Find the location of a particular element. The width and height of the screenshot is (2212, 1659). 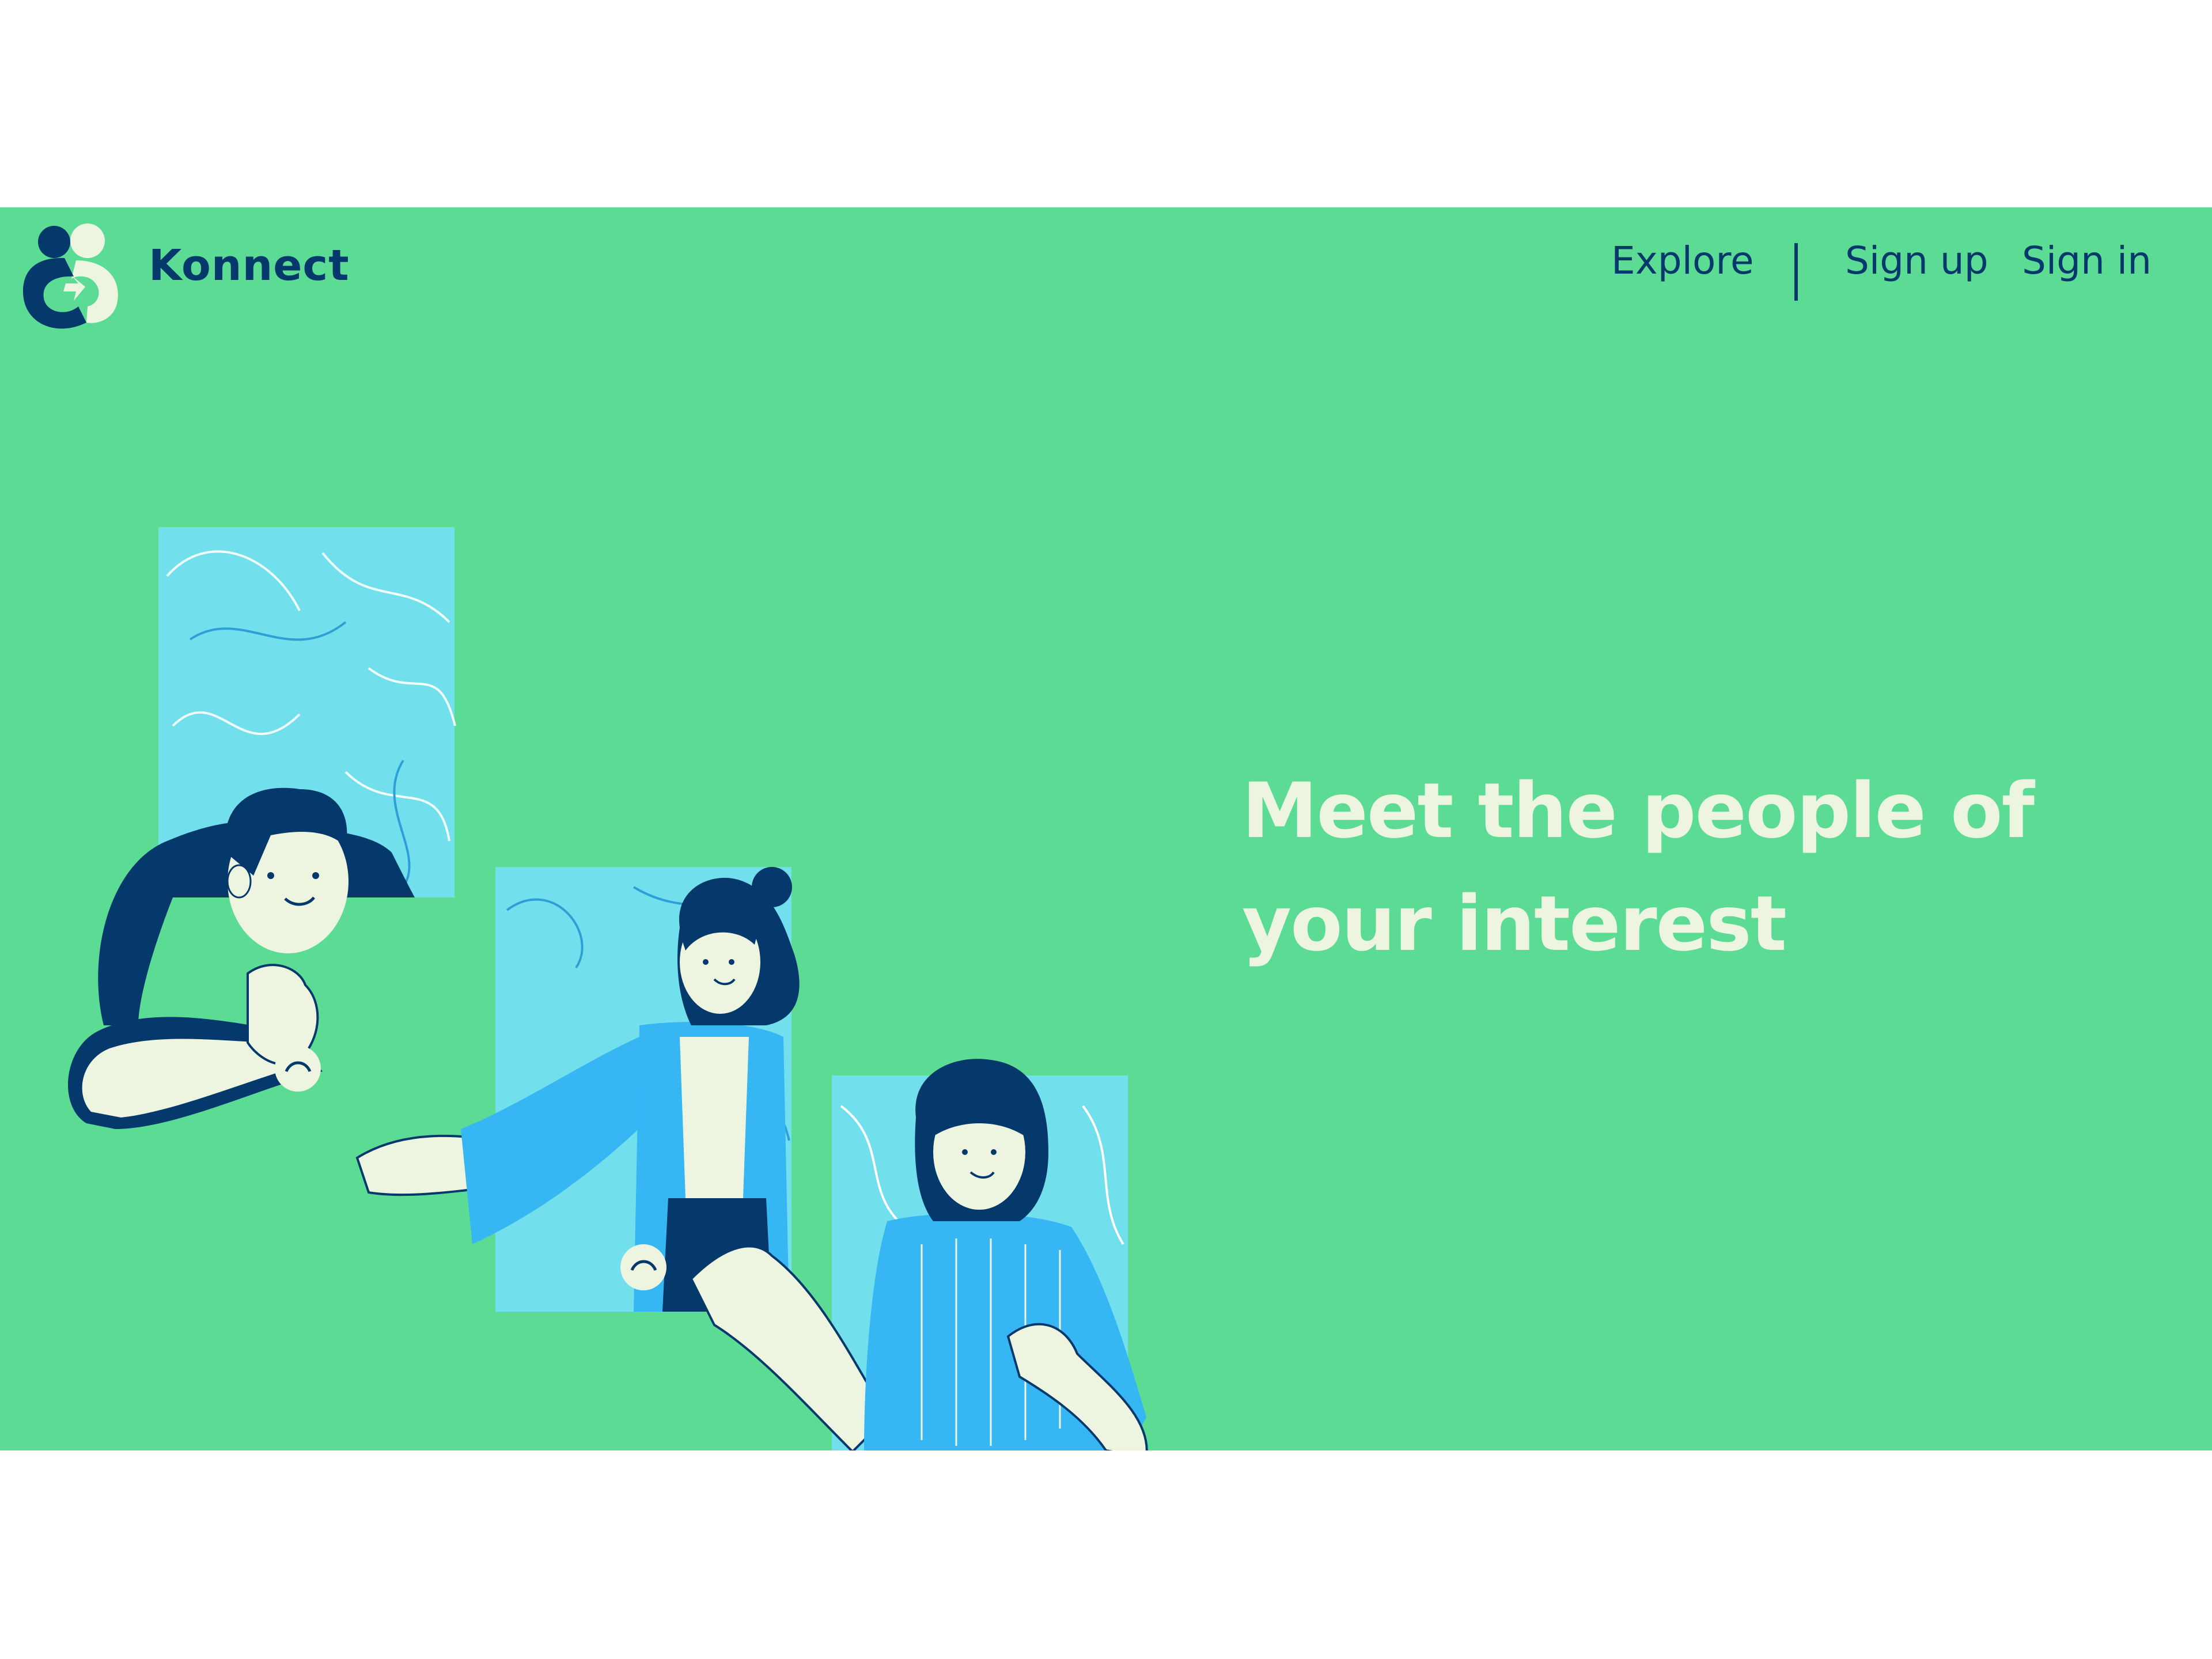

nav-divider is located at coordinates (1796, 272).